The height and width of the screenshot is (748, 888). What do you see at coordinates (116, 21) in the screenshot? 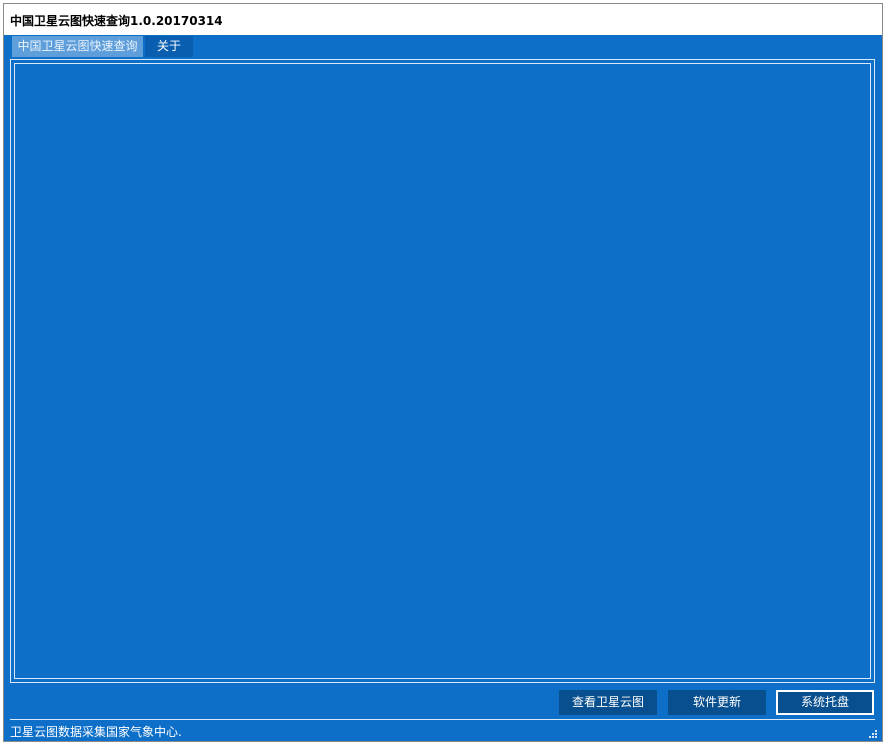
I see `window-title: 中国卫星云图快速查询1.0.20170314` at bounding box center [116, 21].